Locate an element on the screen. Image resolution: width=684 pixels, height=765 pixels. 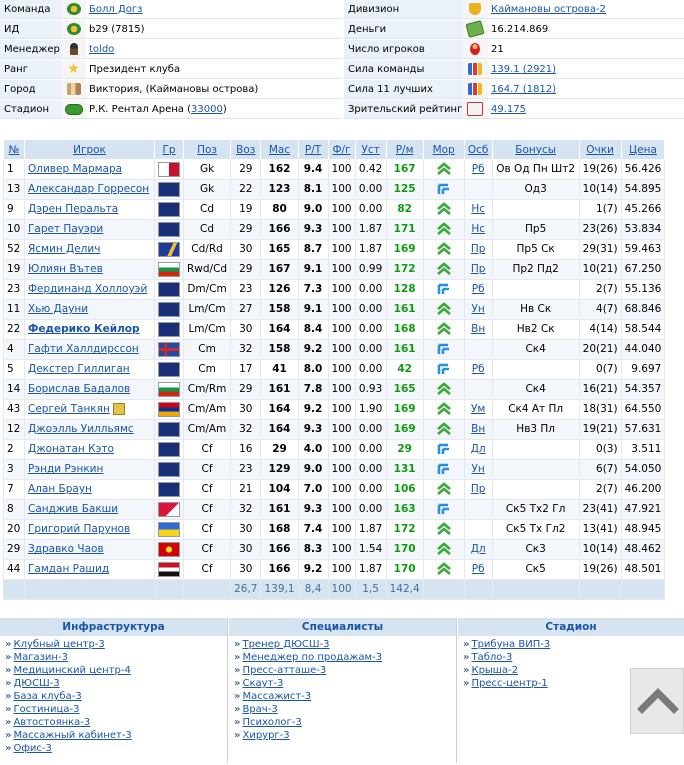
player-price: 67.250 is located at coordinates (643, 269).